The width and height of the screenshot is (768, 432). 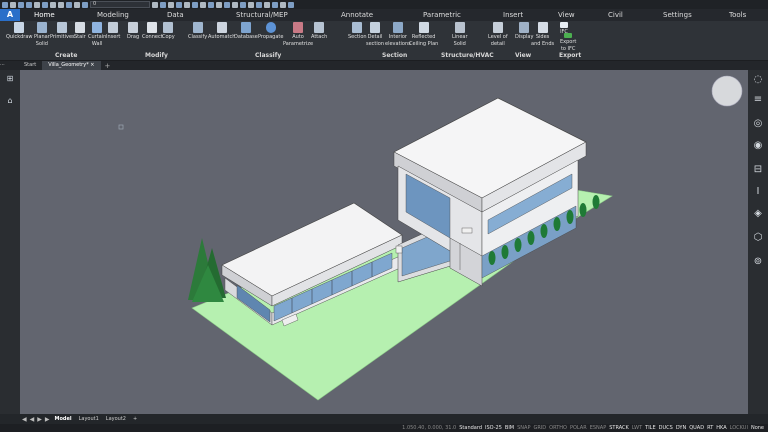 What do you see at coordinates (246, 31) in the screenshot?
I see `database-button: Database` at bounding box center [246, 31].